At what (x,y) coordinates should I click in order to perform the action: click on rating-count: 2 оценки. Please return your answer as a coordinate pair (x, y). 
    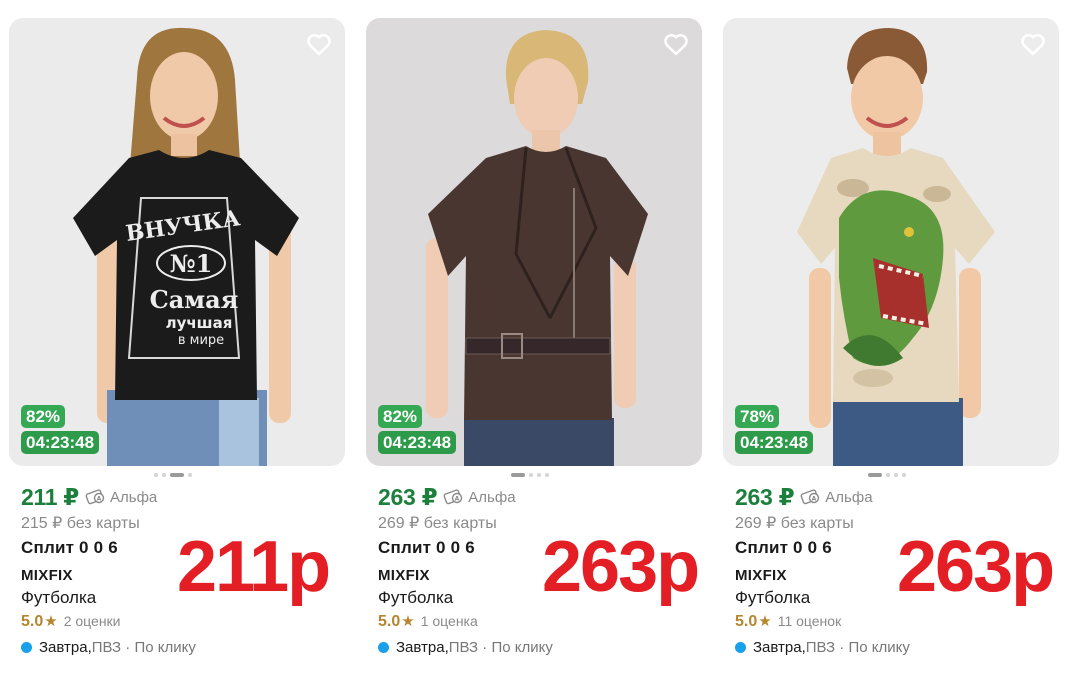
    Looking at the image, I should click on (92, 621).